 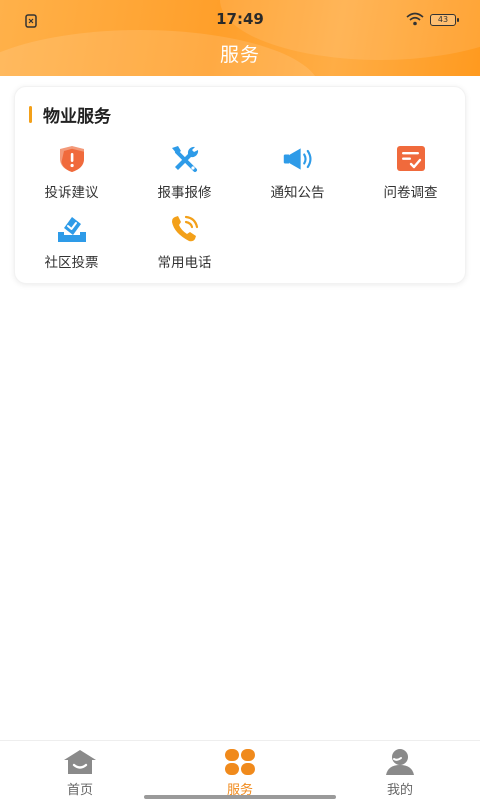 What do you see at coordinates (240, 762) in the screenshot?
I see `clover-grid-icon` at bounding box center [240, 762].